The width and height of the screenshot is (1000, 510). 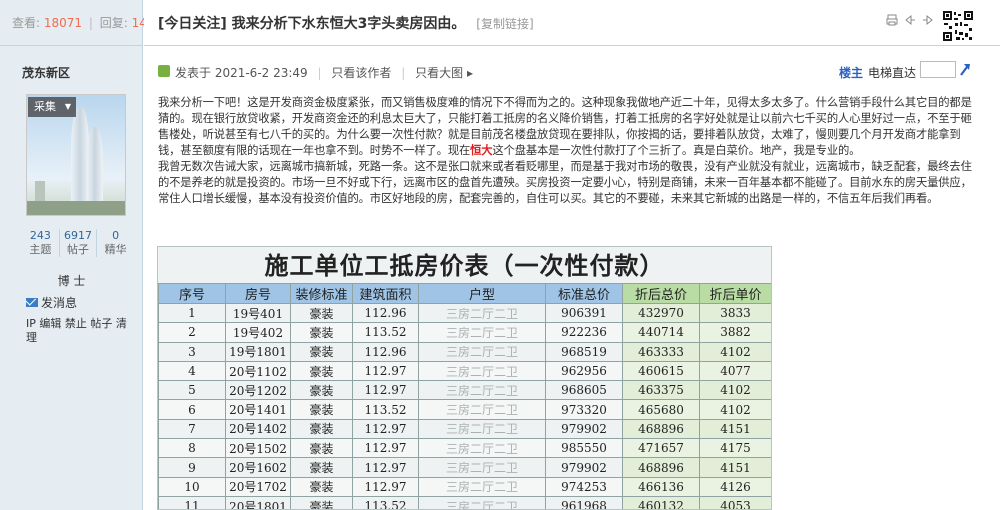 What do you see at coordinates (78, 235) in the screenshot?
I see `count-value: 6917` at bounding box center [78, 235].